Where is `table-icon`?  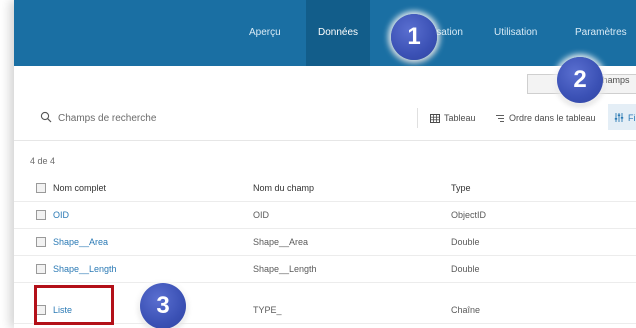
table-icon is located at coordinates (435, 118).